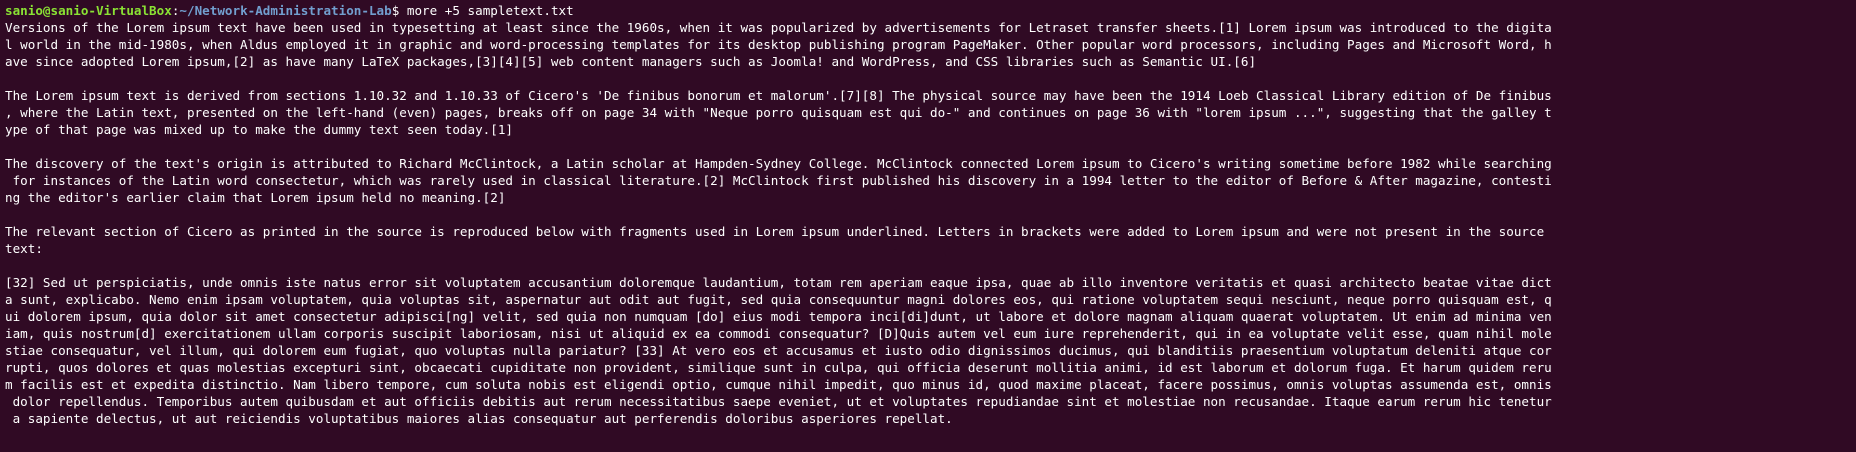  What do you see at coordinates (285, 10) in the screenshot?
I see `prompt-path: ~/Network-Administration-Lab` at bounding box center [285, 10].